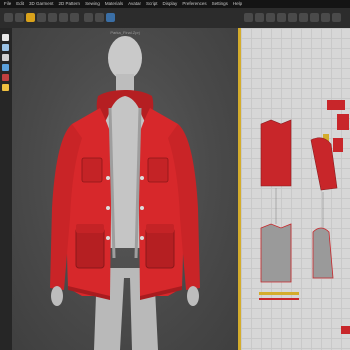  I want to click on texture-tool-icon, so click(88, 17).